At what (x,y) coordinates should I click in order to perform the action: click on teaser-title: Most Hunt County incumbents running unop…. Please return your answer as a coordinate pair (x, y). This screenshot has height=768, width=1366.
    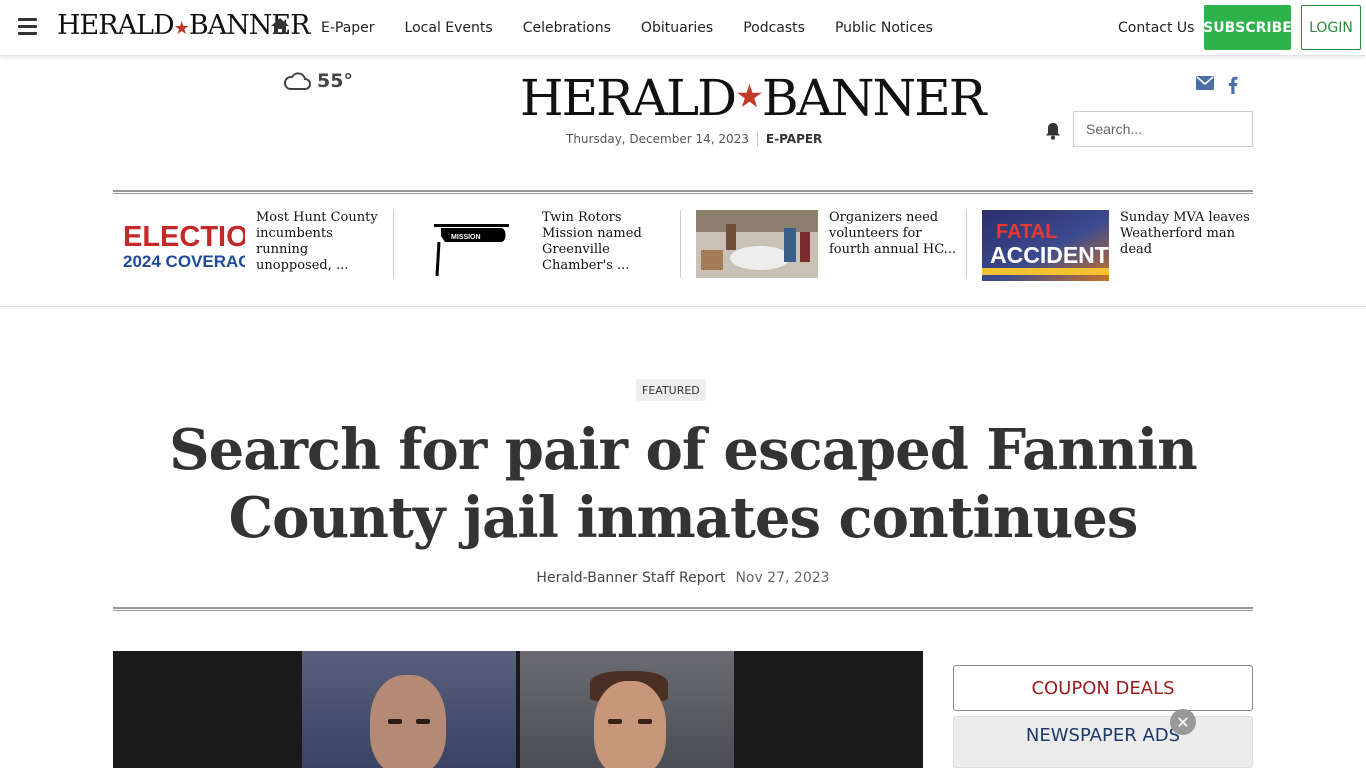
    Looking at the image, I should click on (322, 245).